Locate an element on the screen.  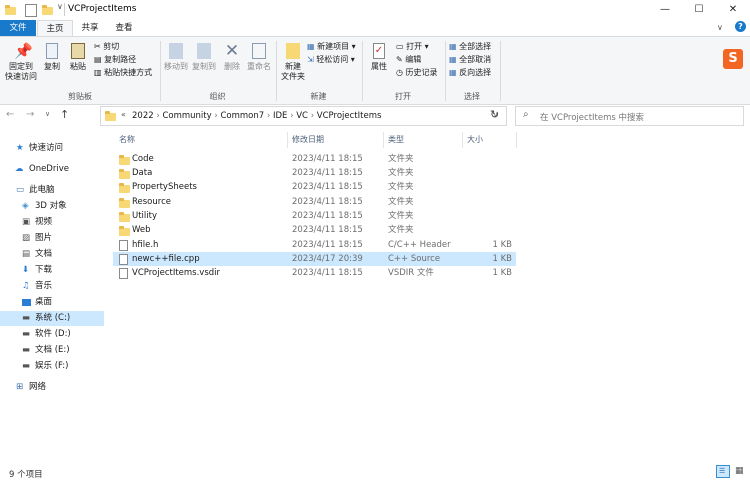
file-row: Web 2023/4/11 18:15 文件夹 is located at coordinates (314, 230).